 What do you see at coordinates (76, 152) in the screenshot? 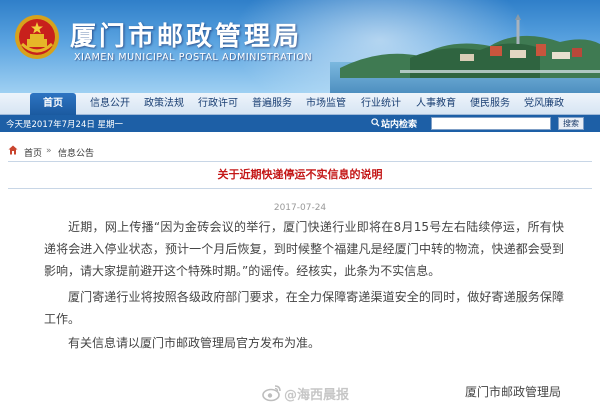
I see `breadcrumb-category-link: 信息公告` at bounding box center [76, 152].